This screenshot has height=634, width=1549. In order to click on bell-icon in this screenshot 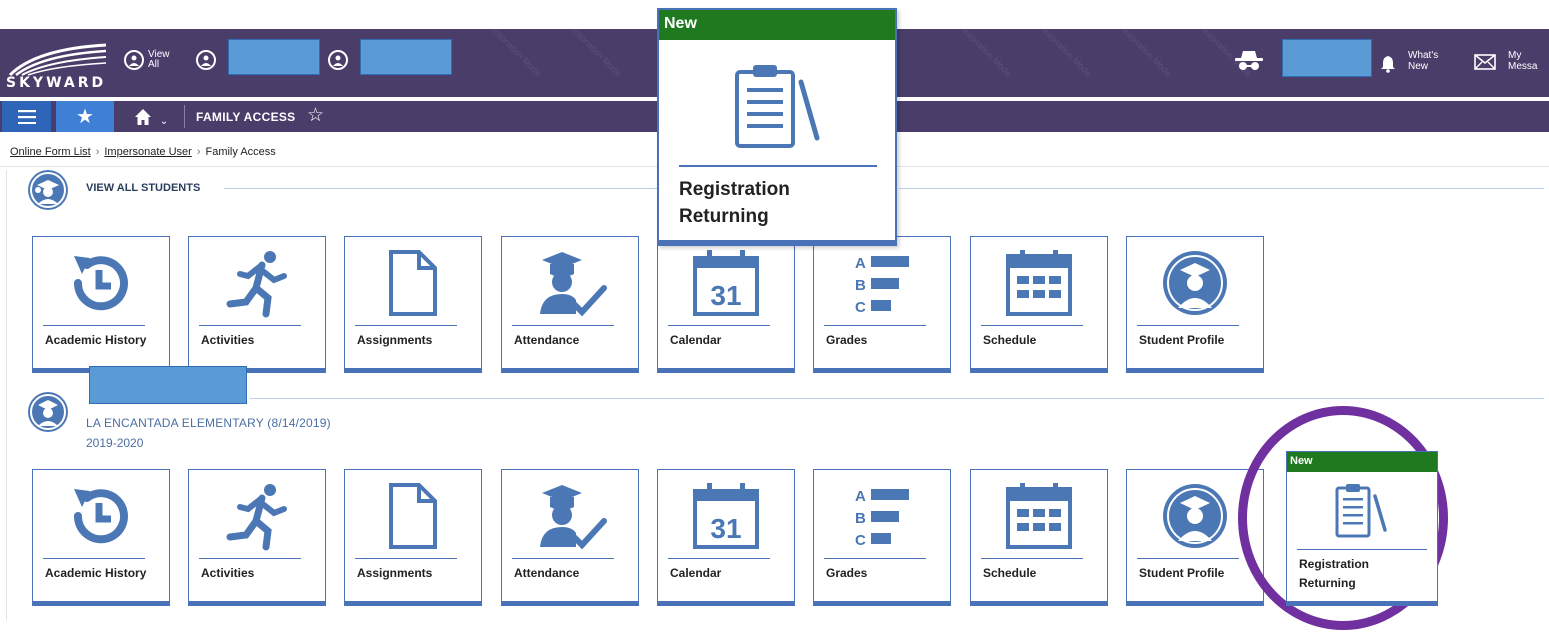, I will do `click(1388, 64)`.